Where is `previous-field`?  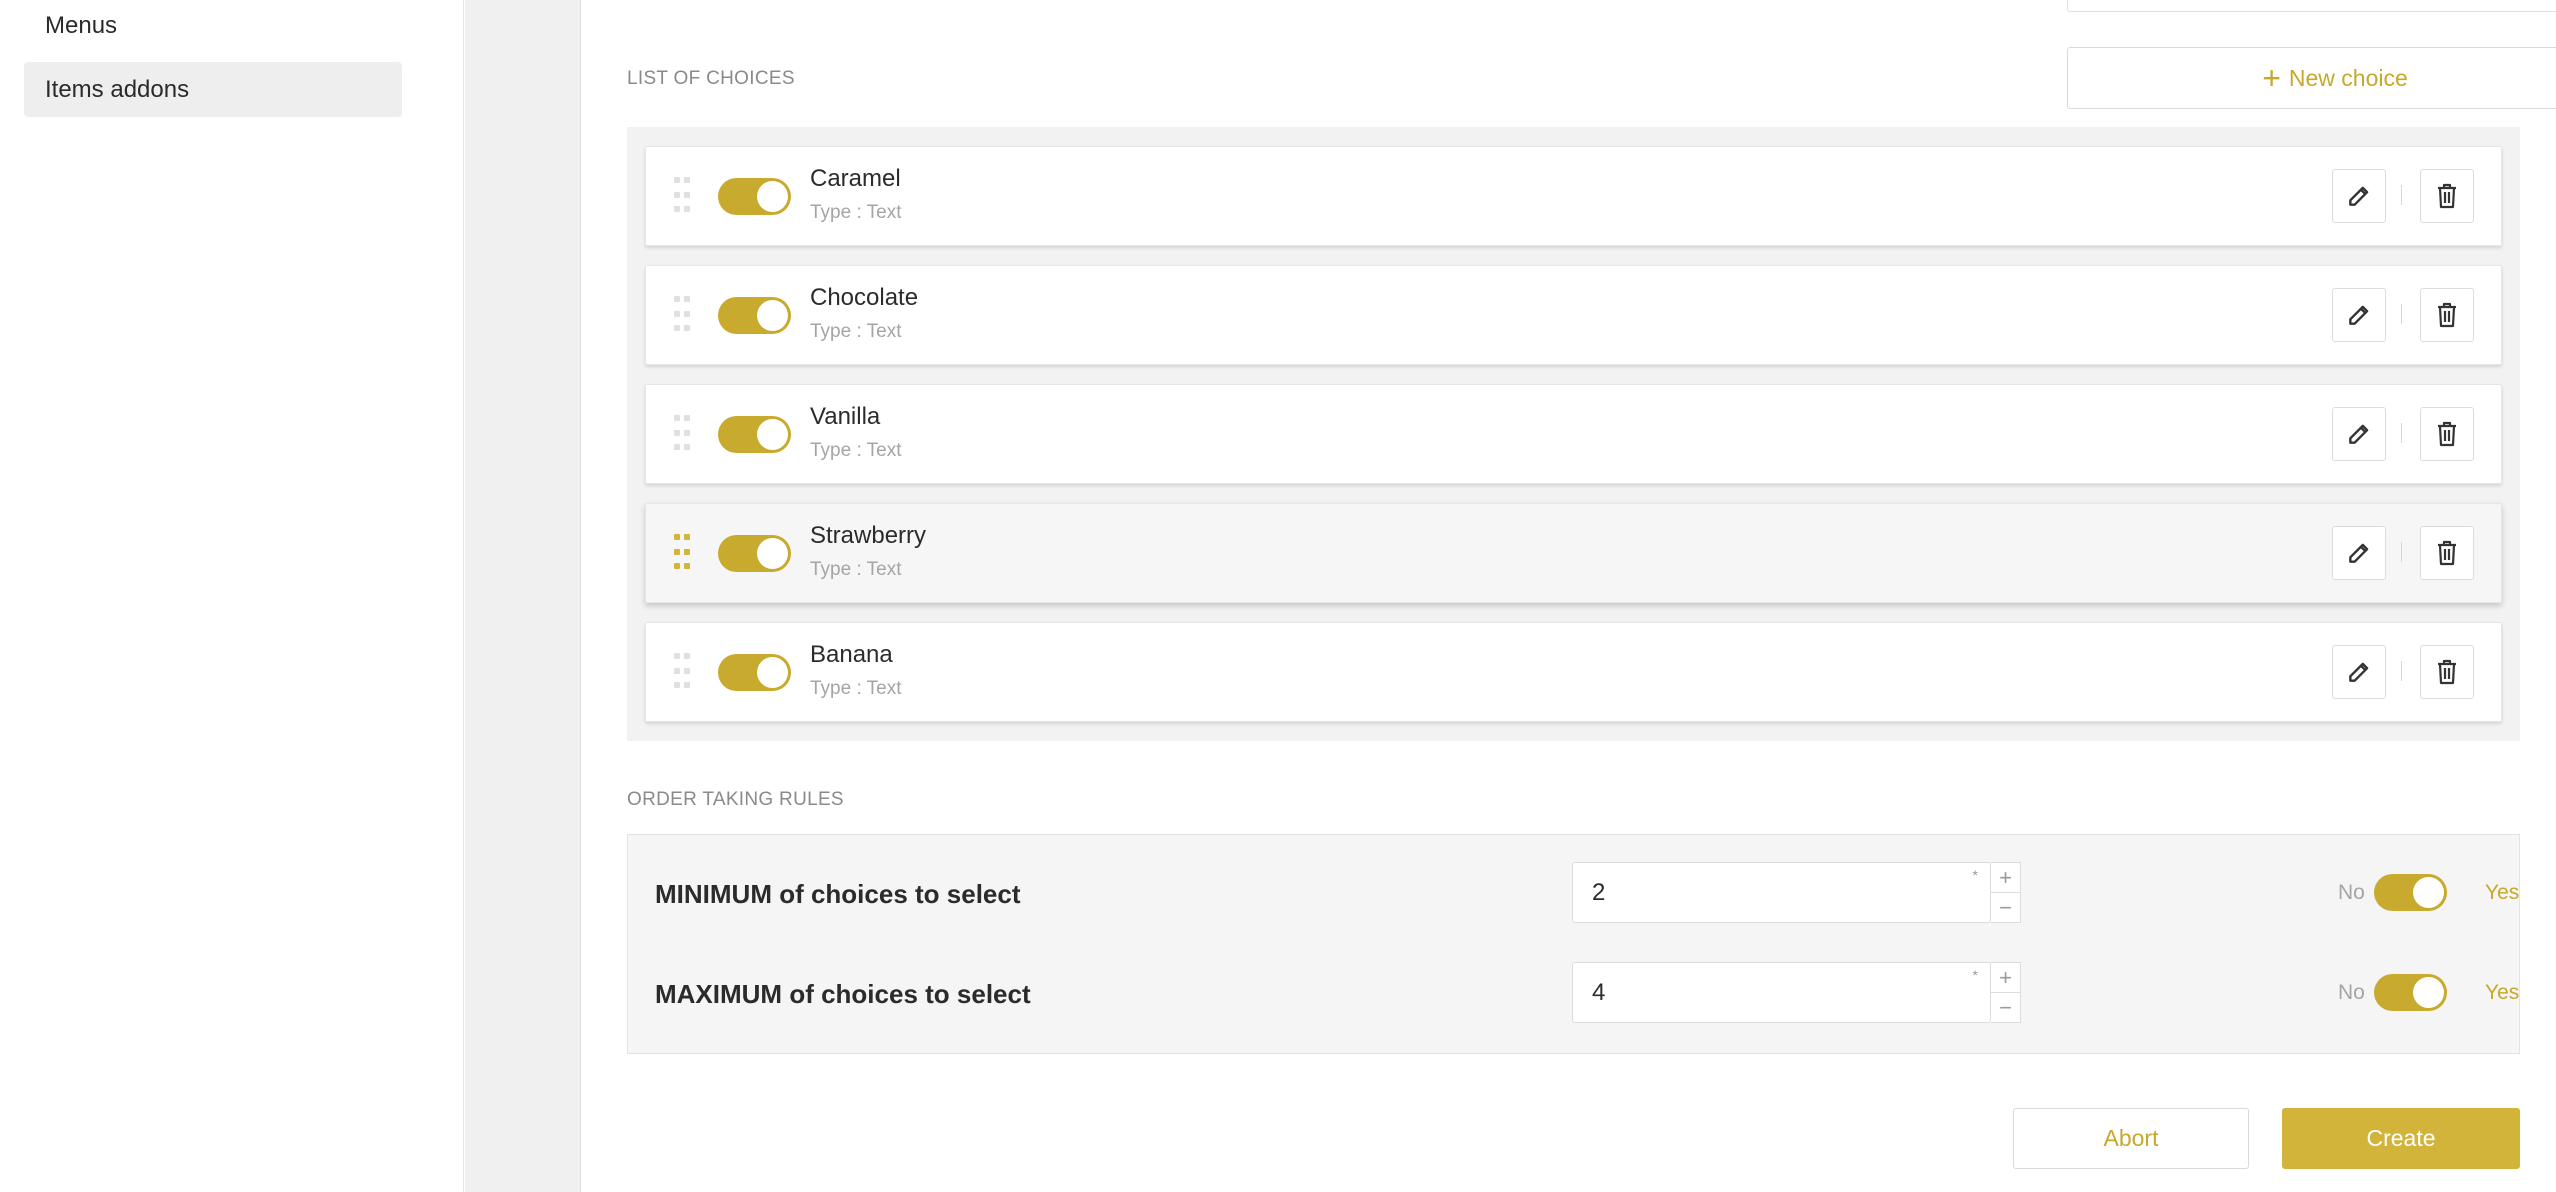 previous-field is located at coordinates (2311, 6).